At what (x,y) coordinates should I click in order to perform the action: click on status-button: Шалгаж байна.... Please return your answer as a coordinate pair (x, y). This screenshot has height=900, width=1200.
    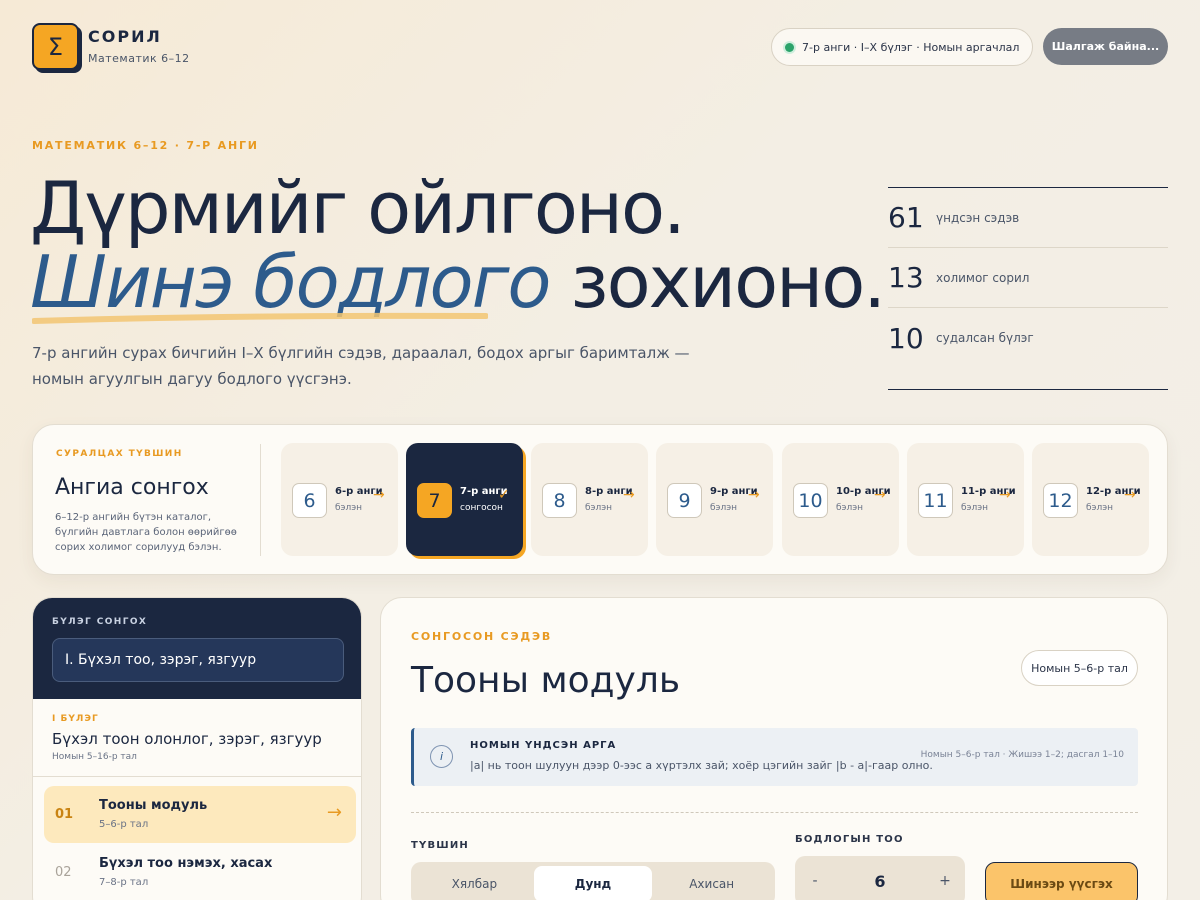
    Looking at the image, I should click on (1105, 46).